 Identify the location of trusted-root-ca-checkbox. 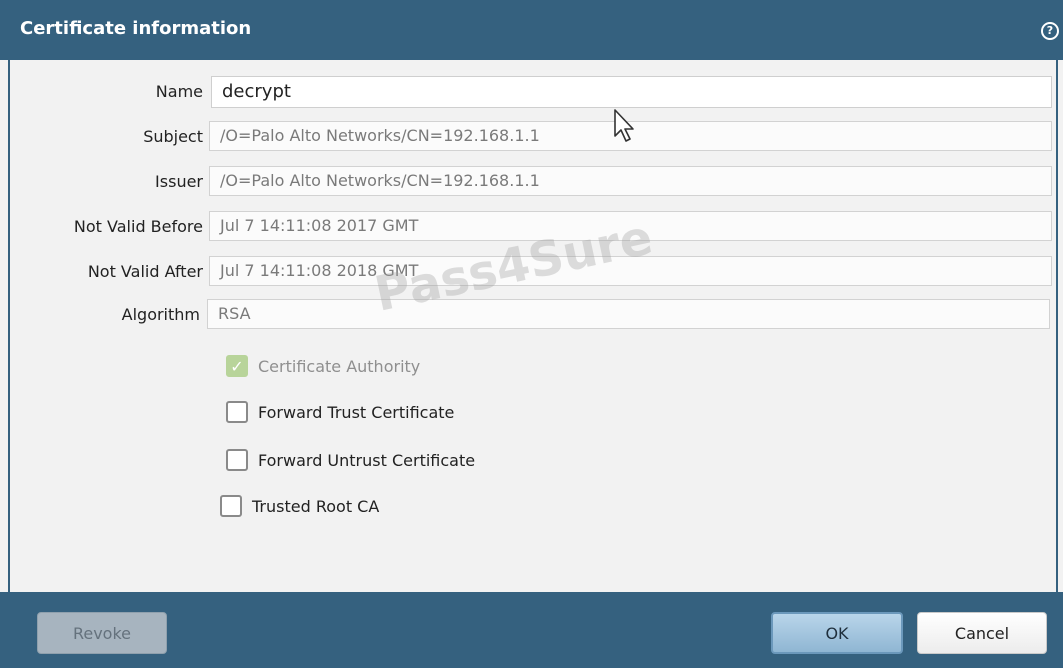
(231, 506).